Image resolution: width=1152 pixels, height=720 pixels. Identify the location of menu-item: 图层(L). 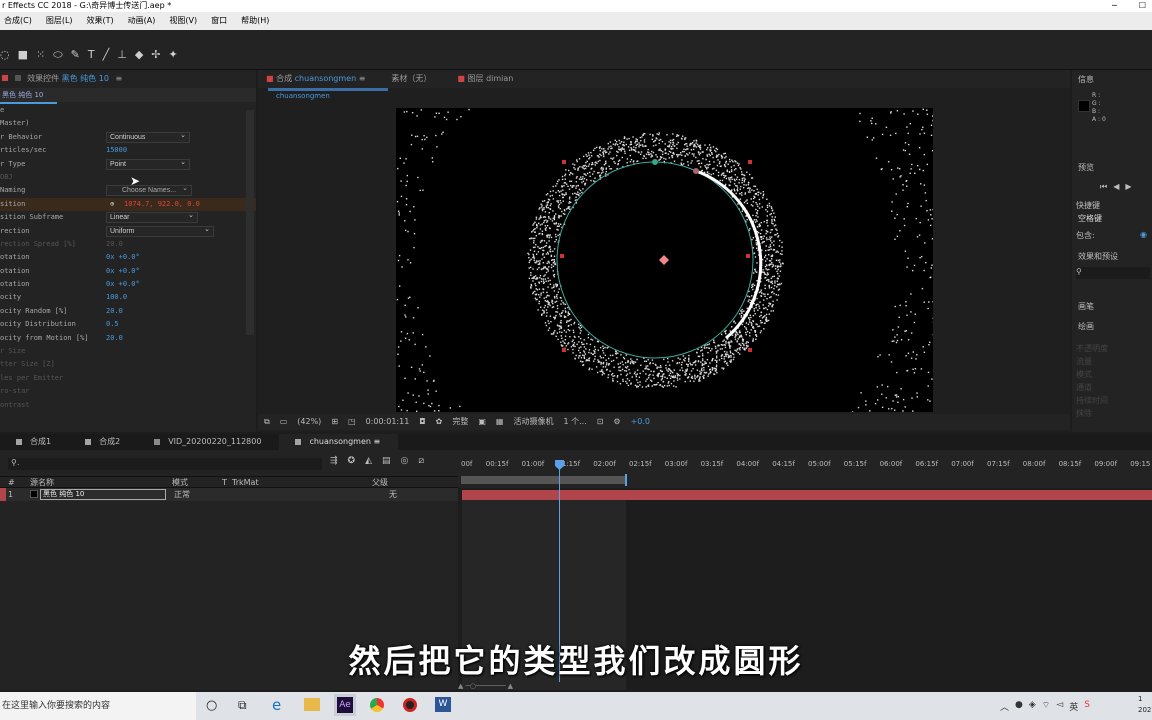
(59, 21).